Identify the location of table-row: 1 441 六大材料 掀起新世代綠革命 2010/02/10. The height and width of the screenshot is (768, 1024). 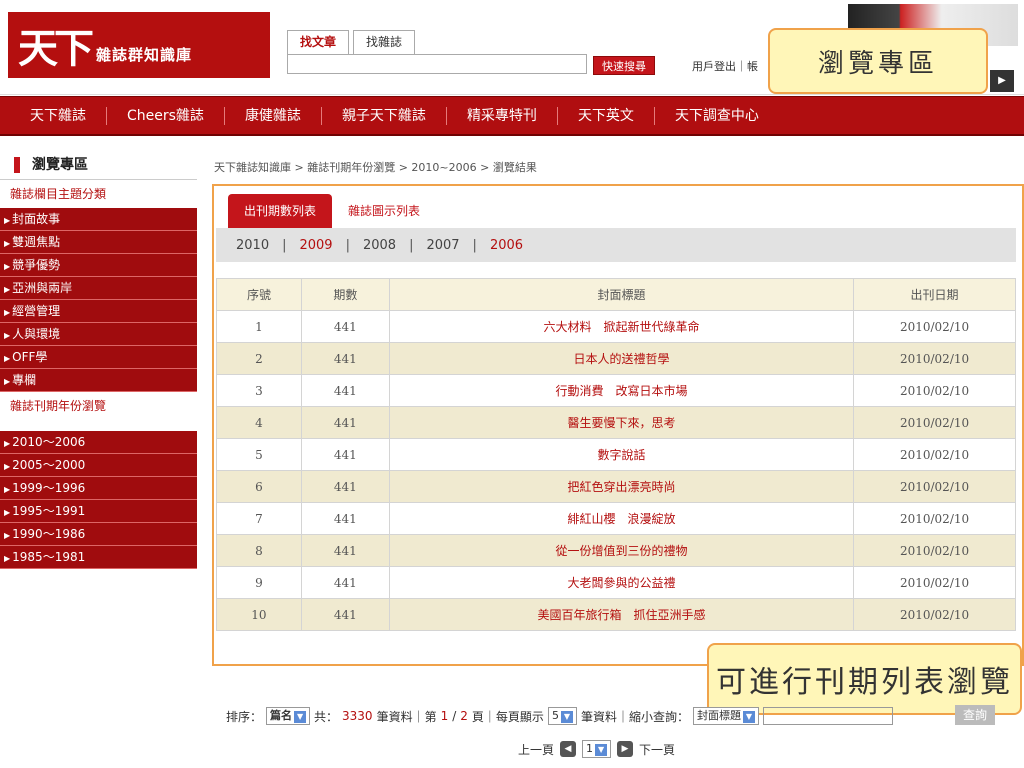
(616, 326).